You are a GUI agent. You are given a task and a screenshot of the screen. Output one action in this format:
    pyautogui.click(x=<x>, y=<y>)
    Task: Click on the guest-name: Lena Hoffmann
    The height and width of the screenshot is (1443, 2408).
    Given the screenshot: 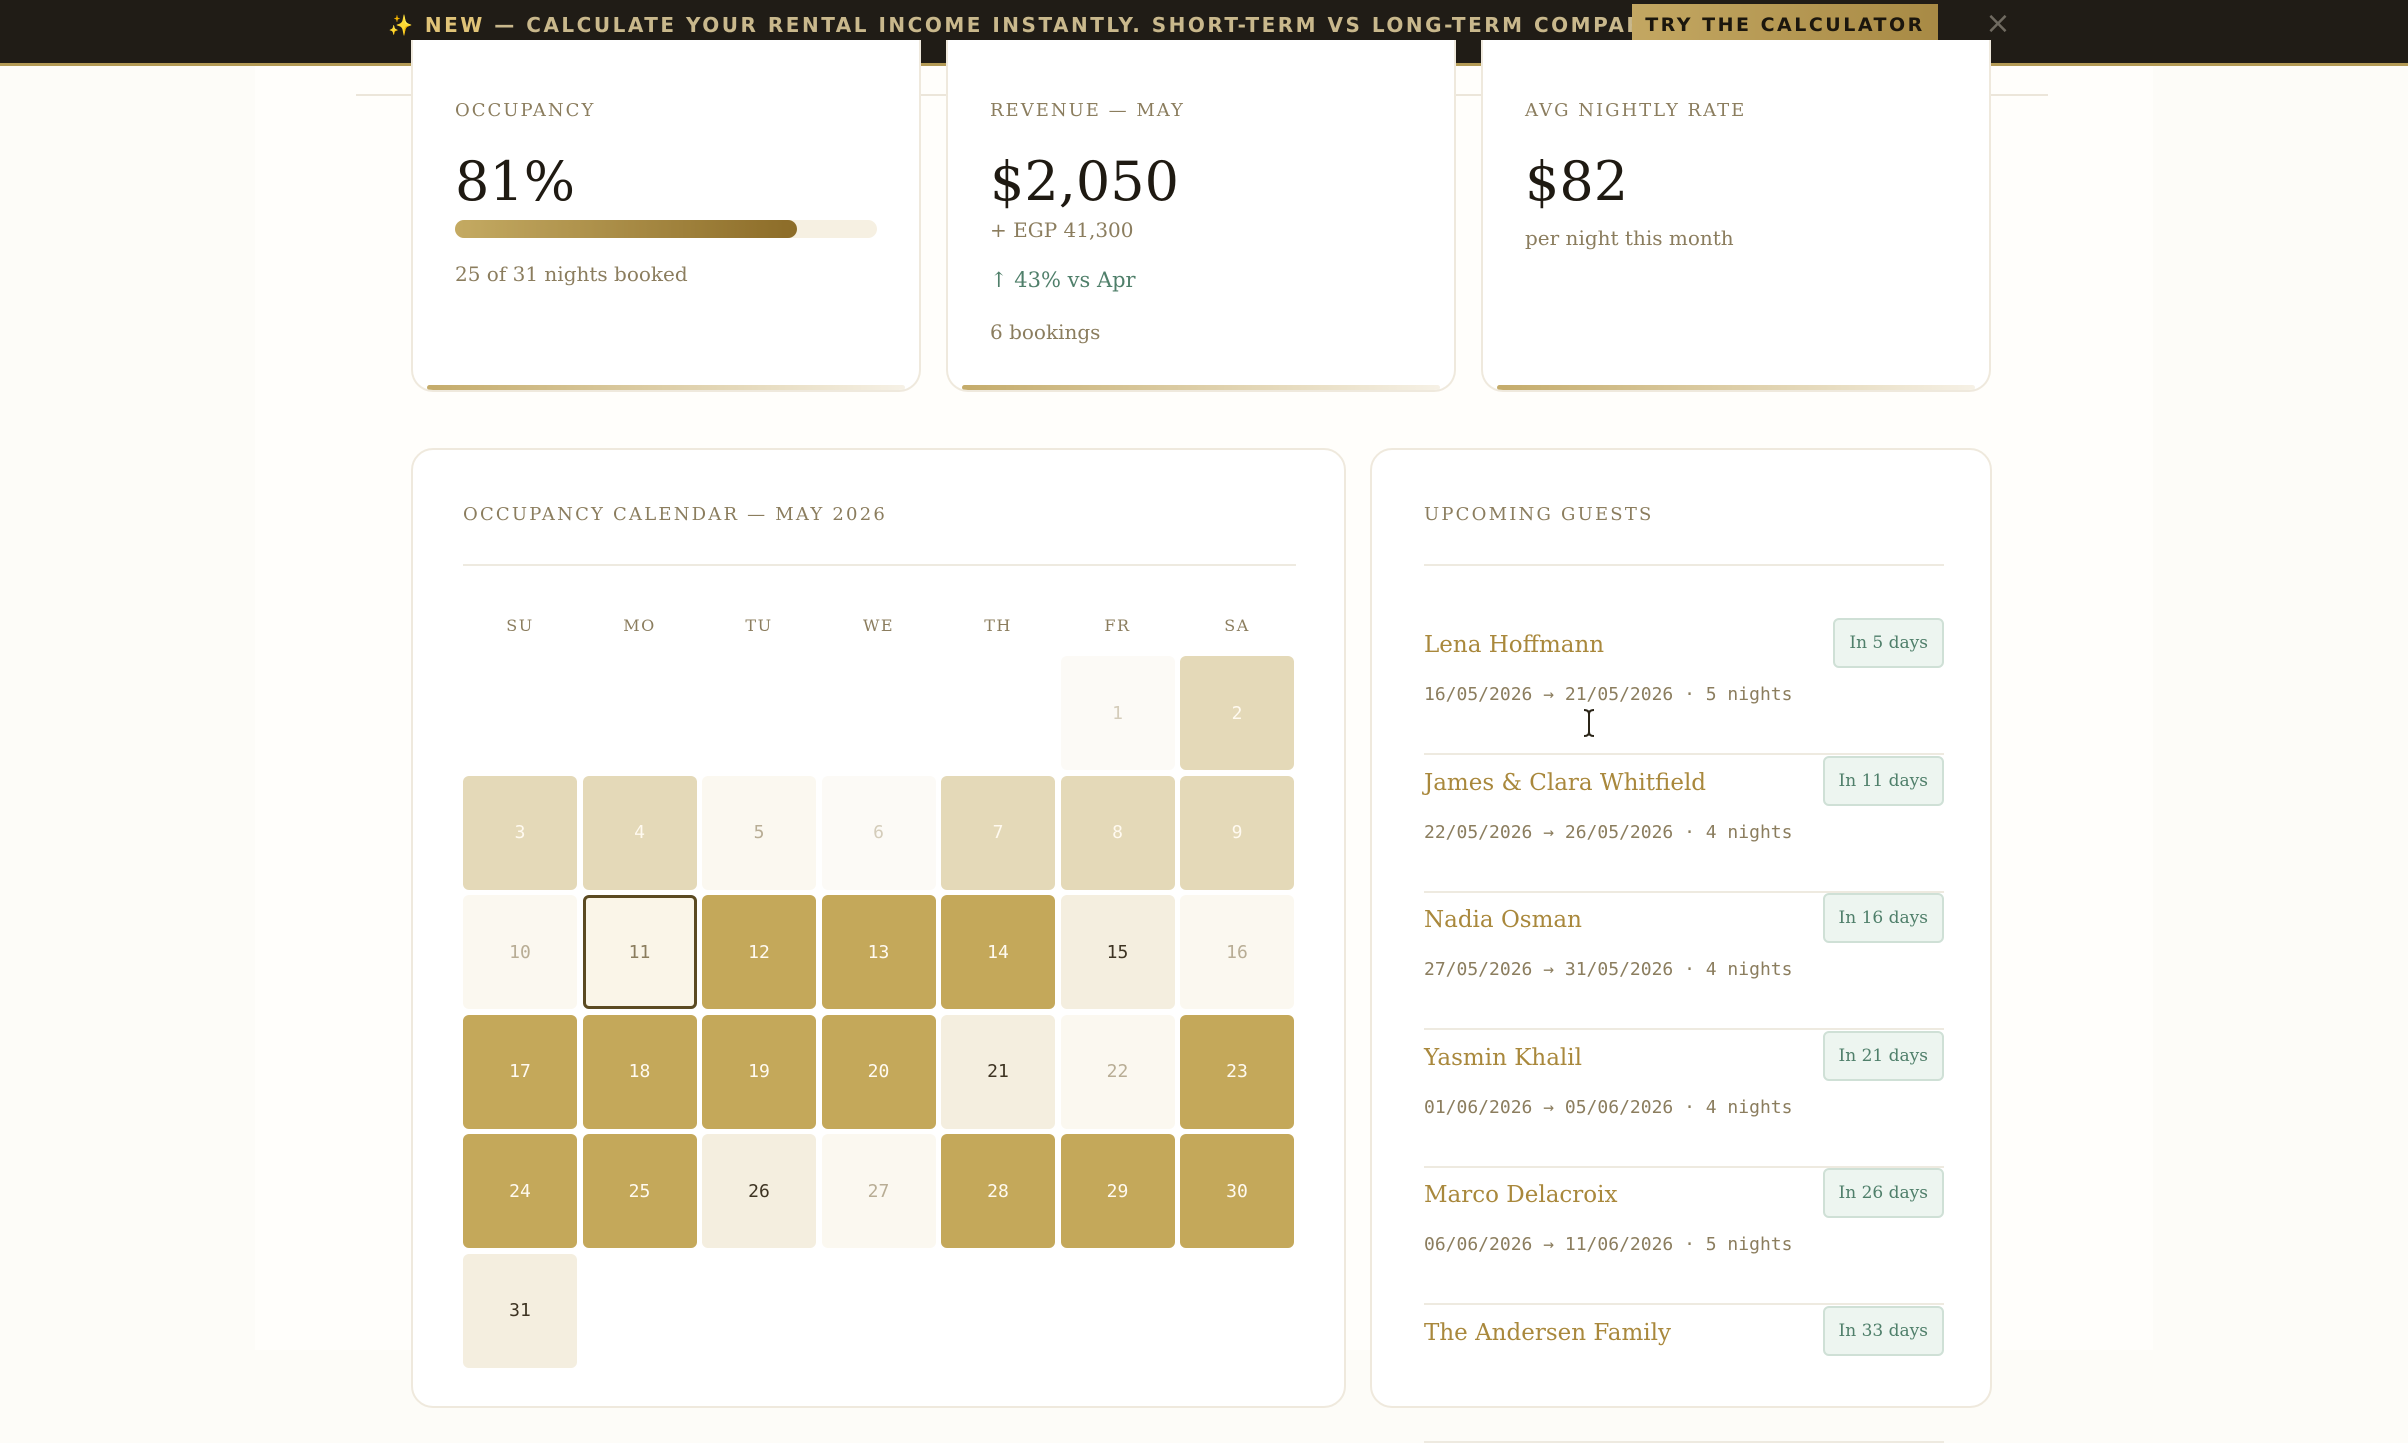 What is the action you would take?
    pyautogui.click(x=1514, y=645)
    